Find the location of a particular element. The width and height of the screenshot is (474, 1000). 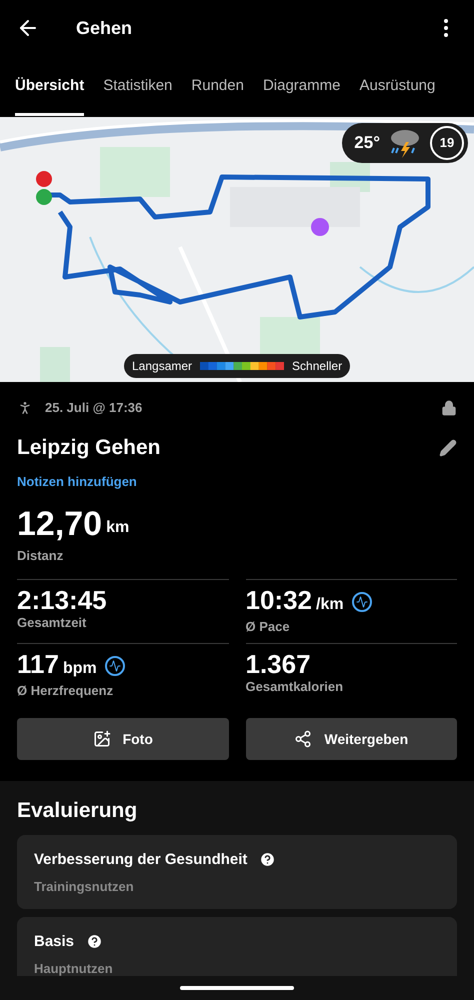

tab: Ausrüstung is located at coordinates (397, 86).